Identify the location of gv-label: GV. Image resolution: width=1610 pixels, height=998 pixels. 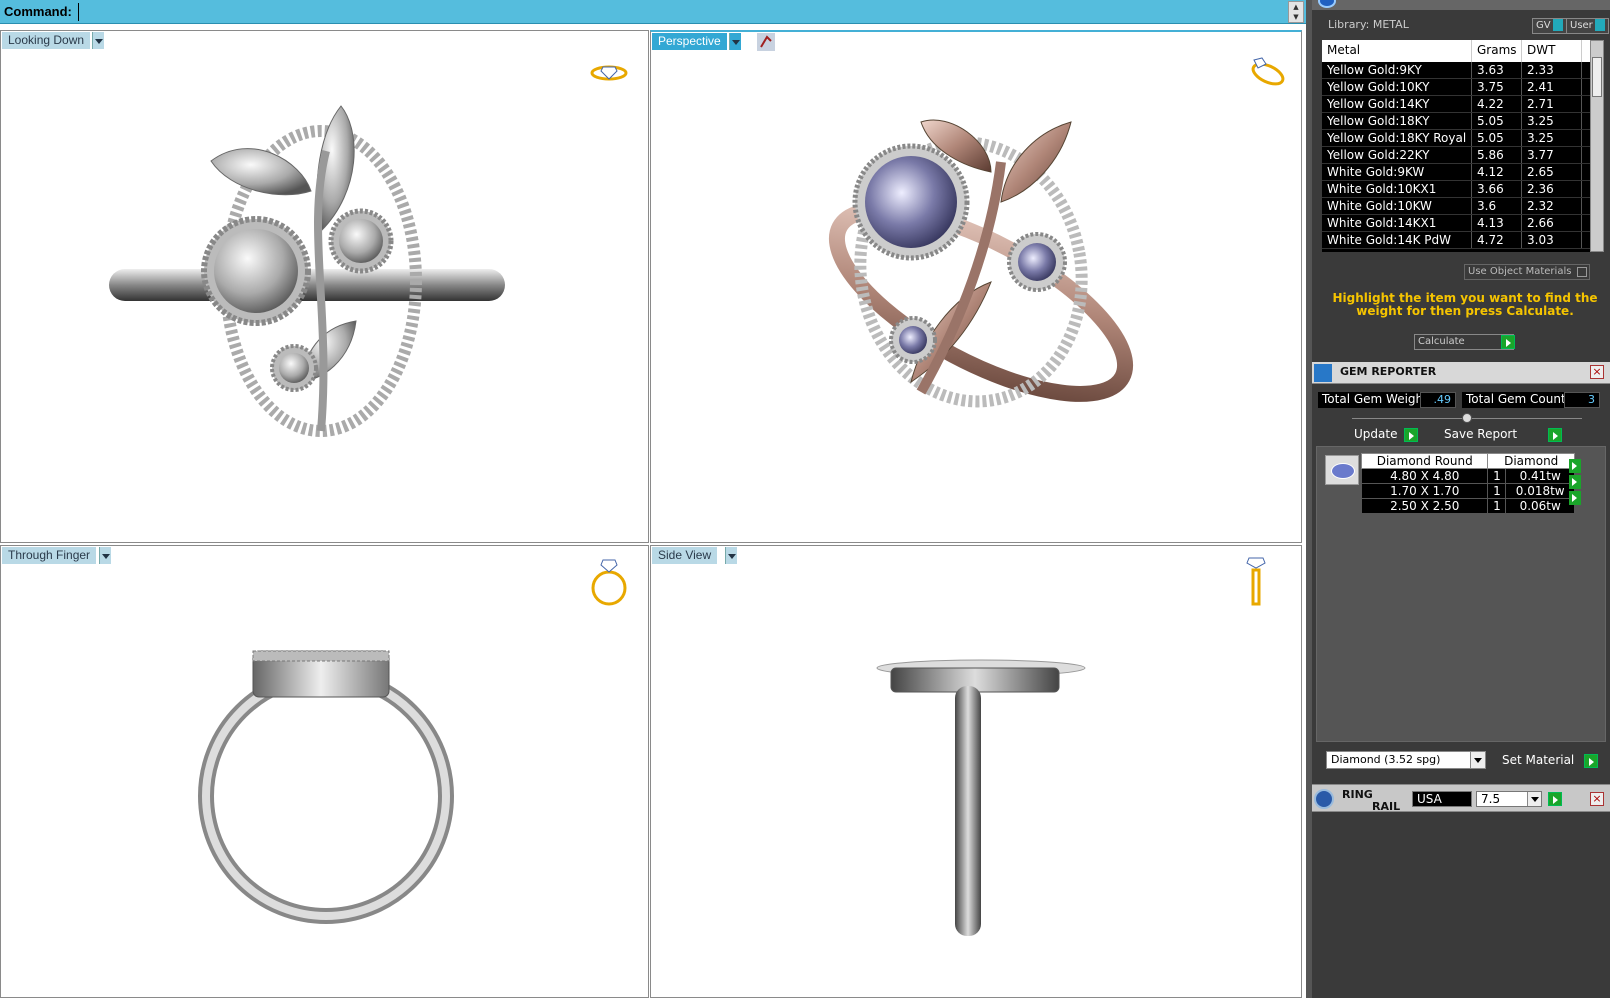
(1543, 25).